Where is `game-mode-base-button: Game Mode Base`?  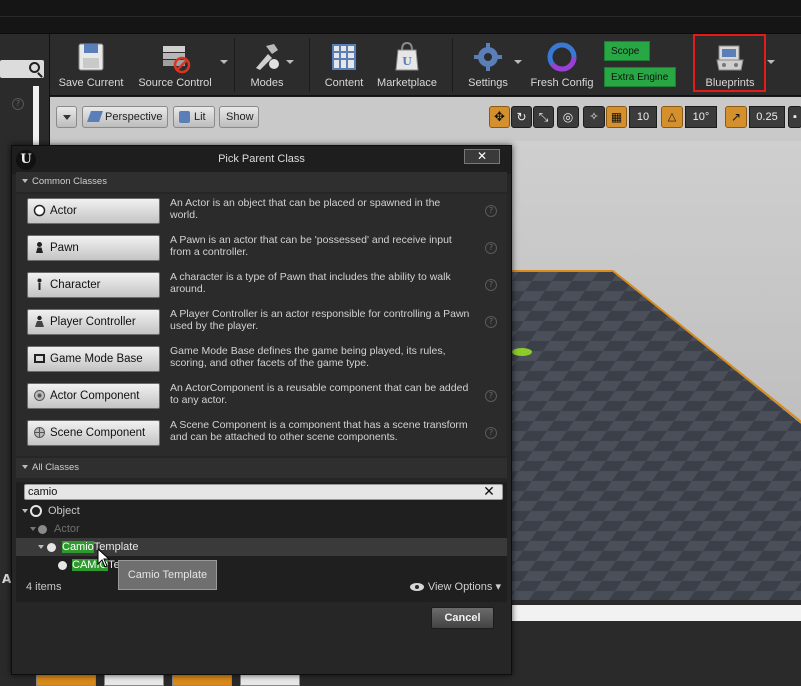 game-mode-base-button: Game Mode Base is located at coordinates (93, 359).